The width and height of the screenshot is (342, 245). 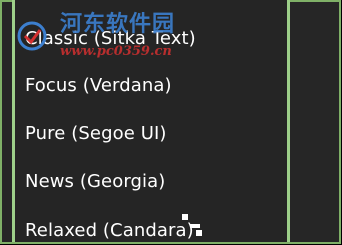 What do you see at coordinates (156, 86) in the screenshot?
I see `menu-item-focus: Focus (Verdana)` at bounding box center [156, 86].